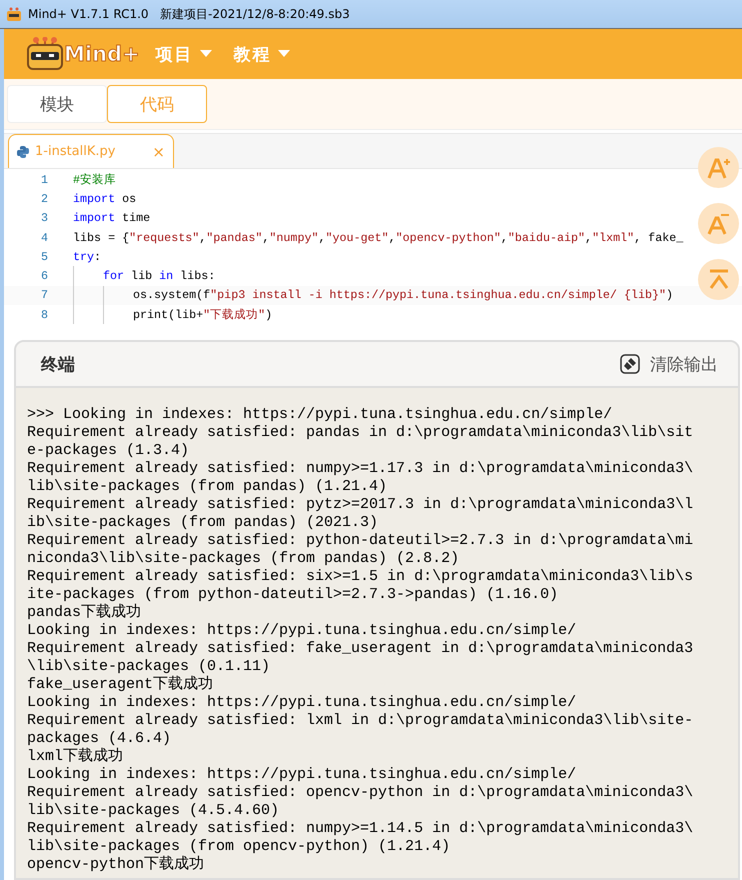 The width and height of the screenshot is (742, 880). I want to click on terminal-line: packages (4.6.4), so click(99, 739).